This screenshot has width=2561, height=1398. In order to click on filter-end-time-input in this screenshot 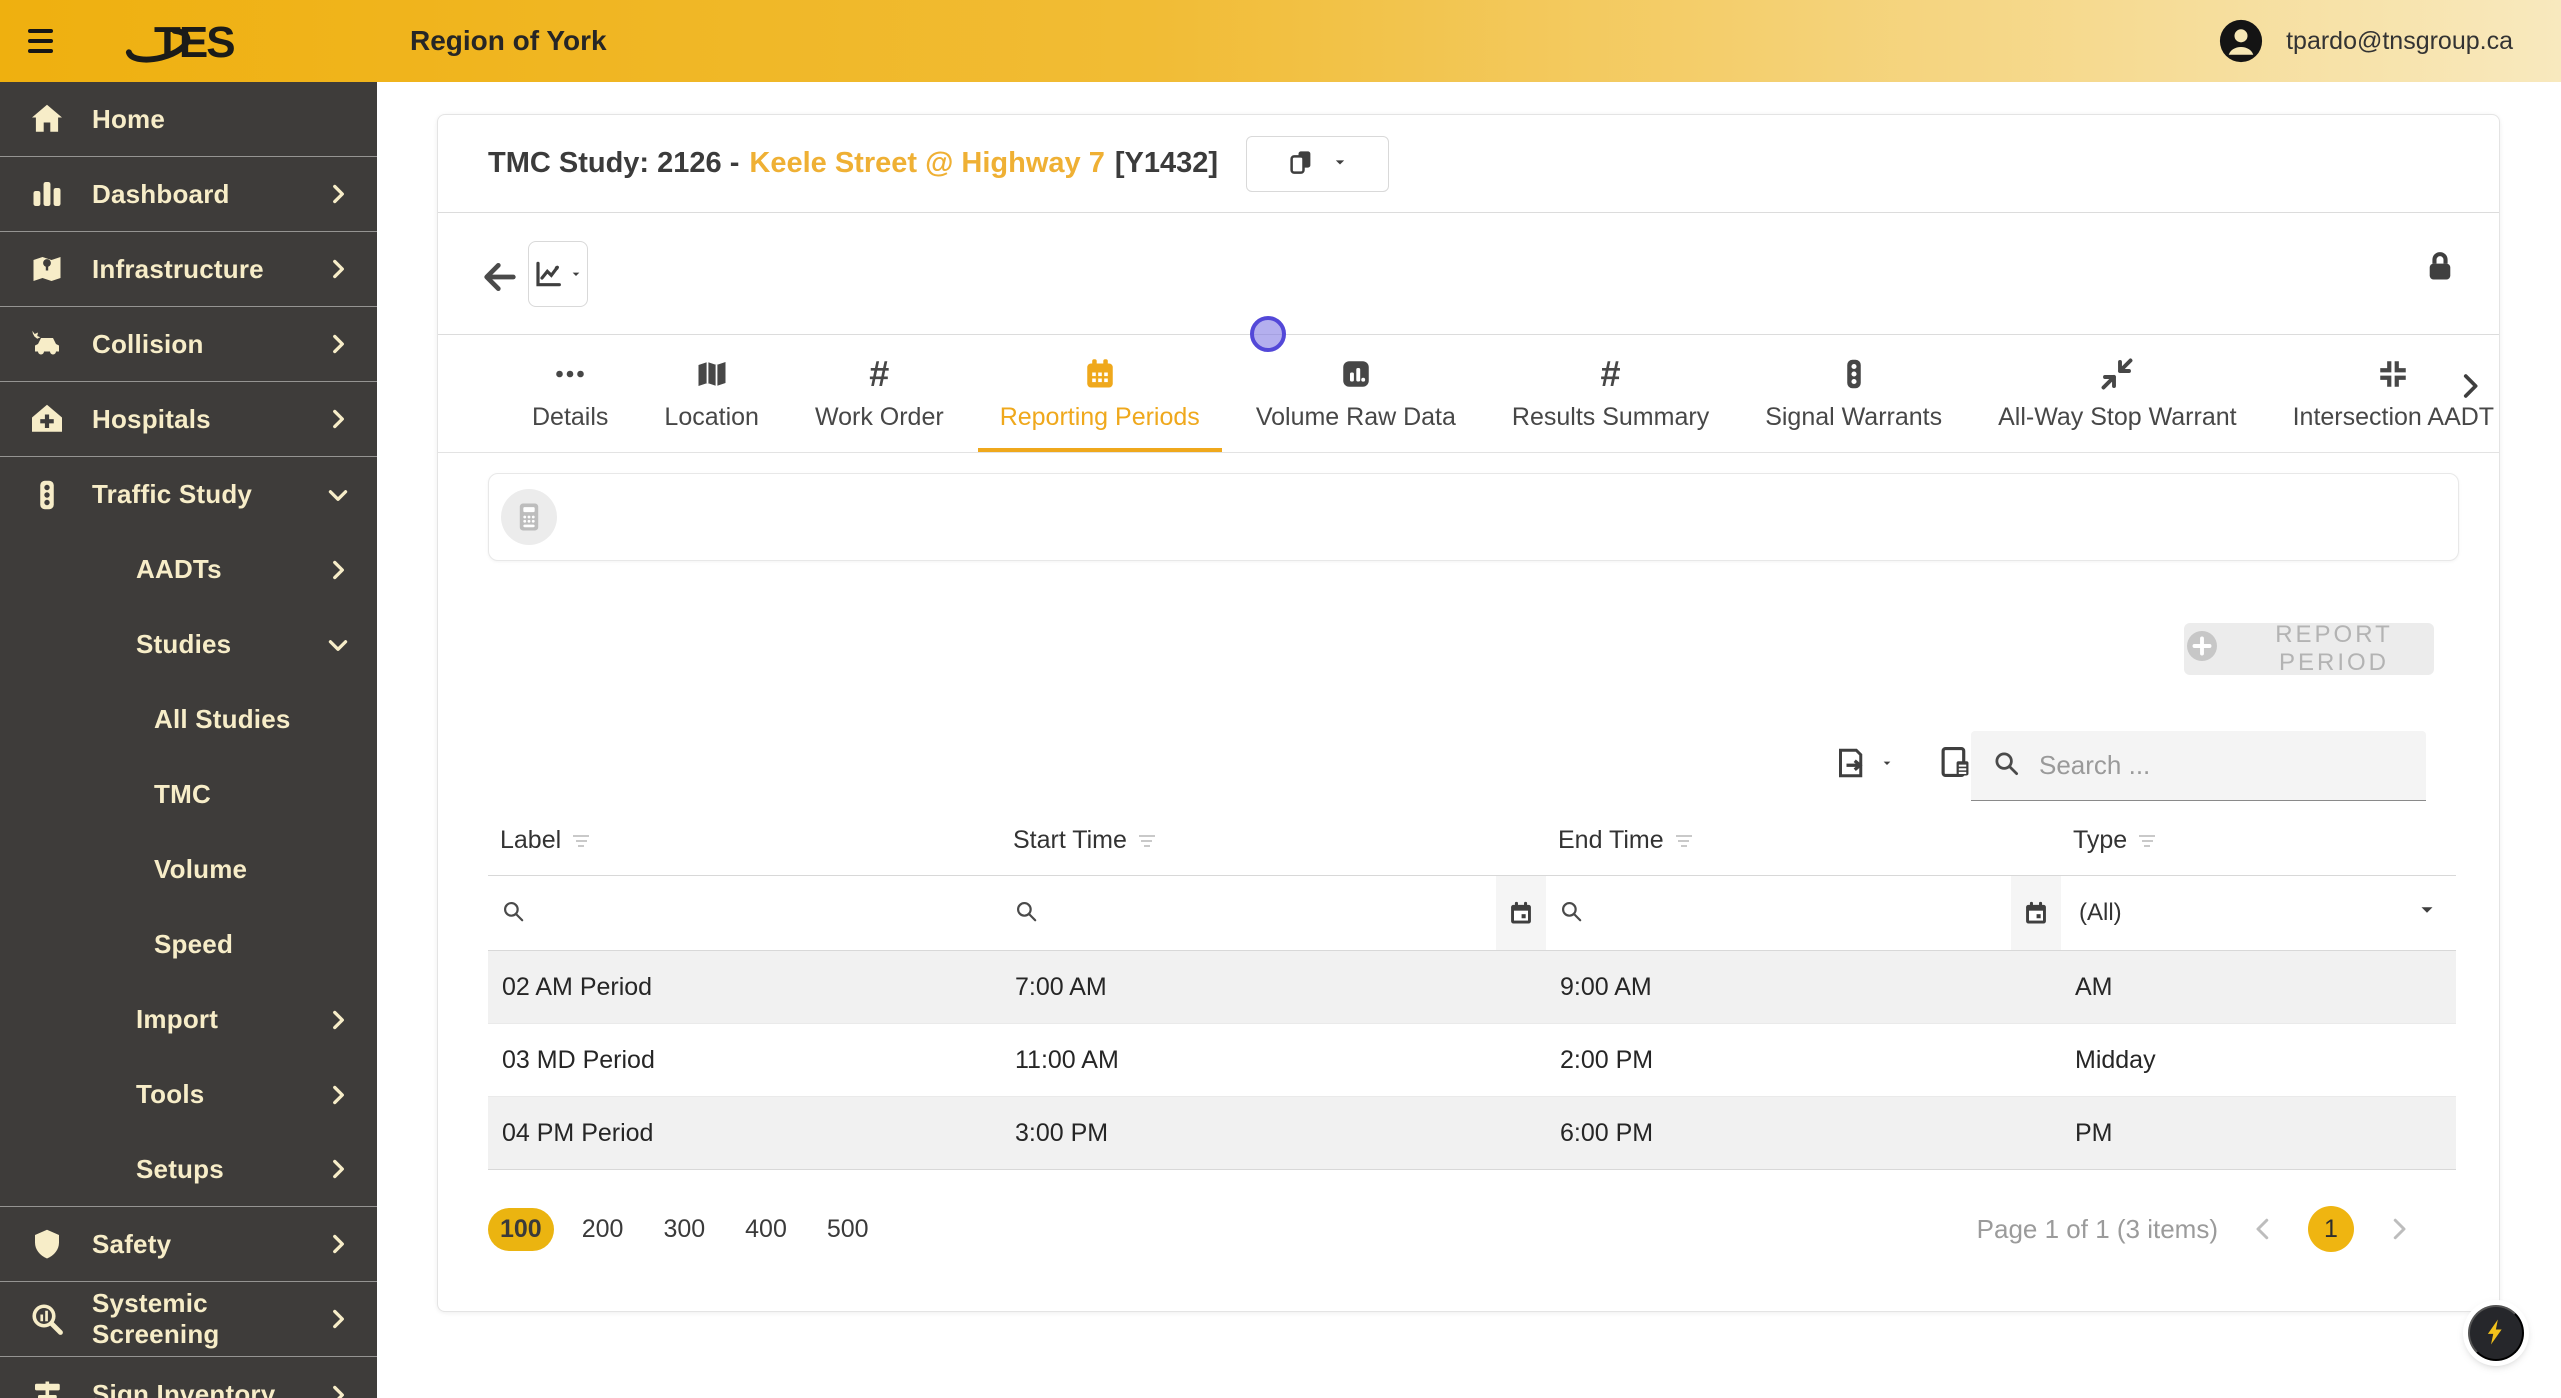, I will do `click(1803, 913)`.